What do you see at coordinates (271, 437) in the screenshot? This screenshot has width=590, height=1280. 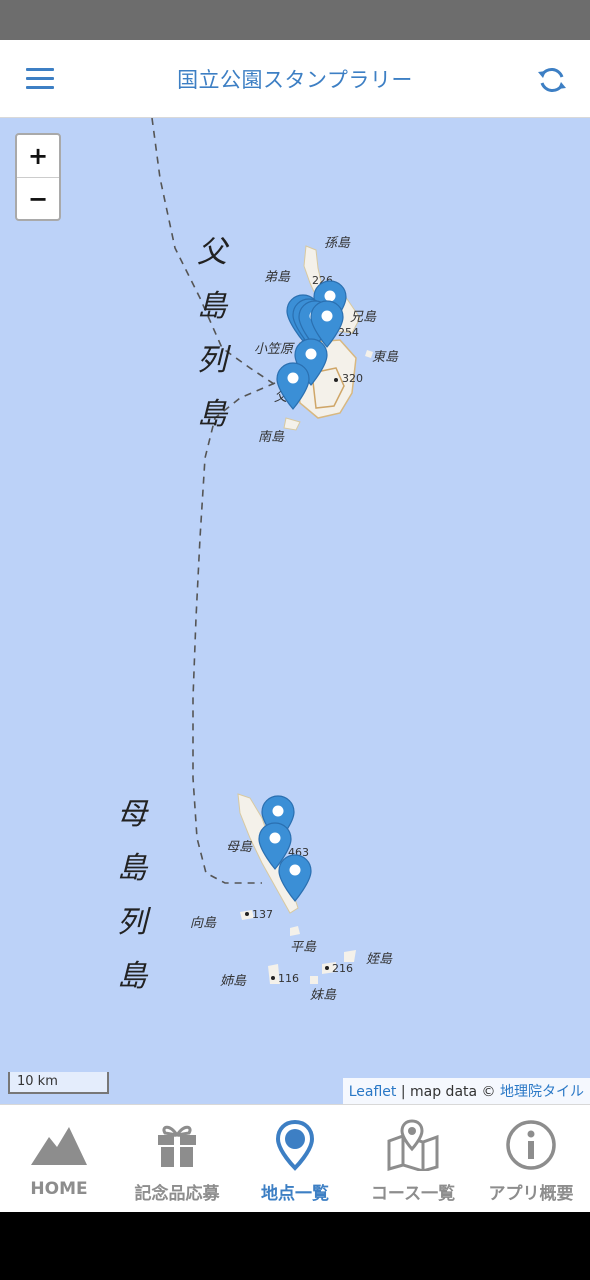 I see `island-label-minamijima: 南島` at bounding box center [271, 437].